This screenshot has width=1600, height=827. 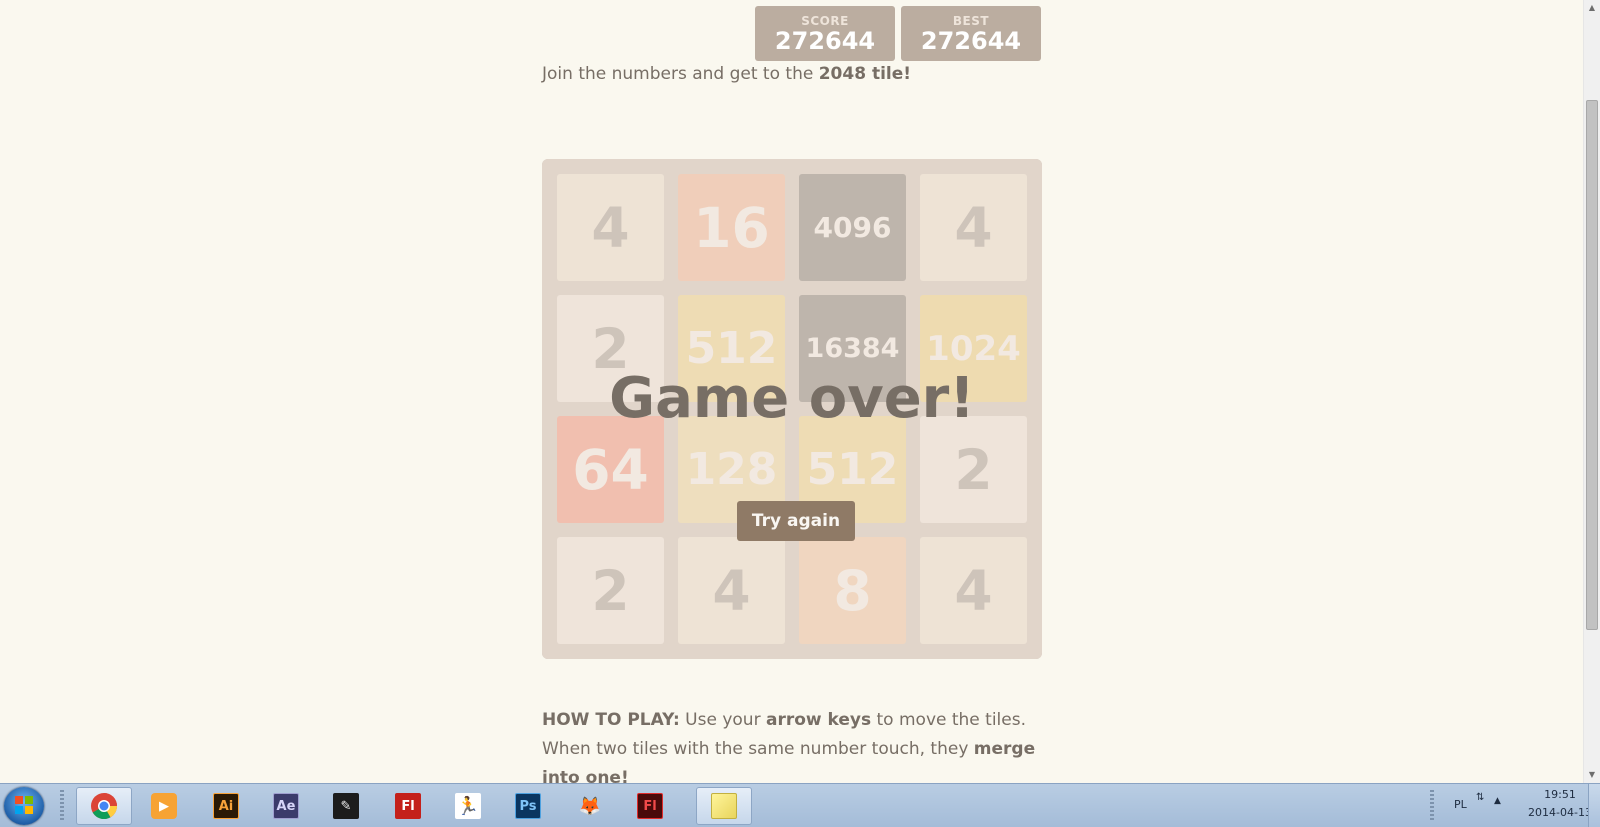 What do you see at coordinates (825, 21) in the screenshot?
I see `score-label: SCORE` at bounding box center [825, 21].